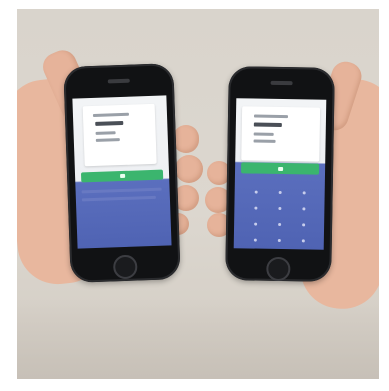  What do you see at coordinates (278, 269) in the screenshot?
I see `right-phone-home-button` at bounding box center [278, 269].